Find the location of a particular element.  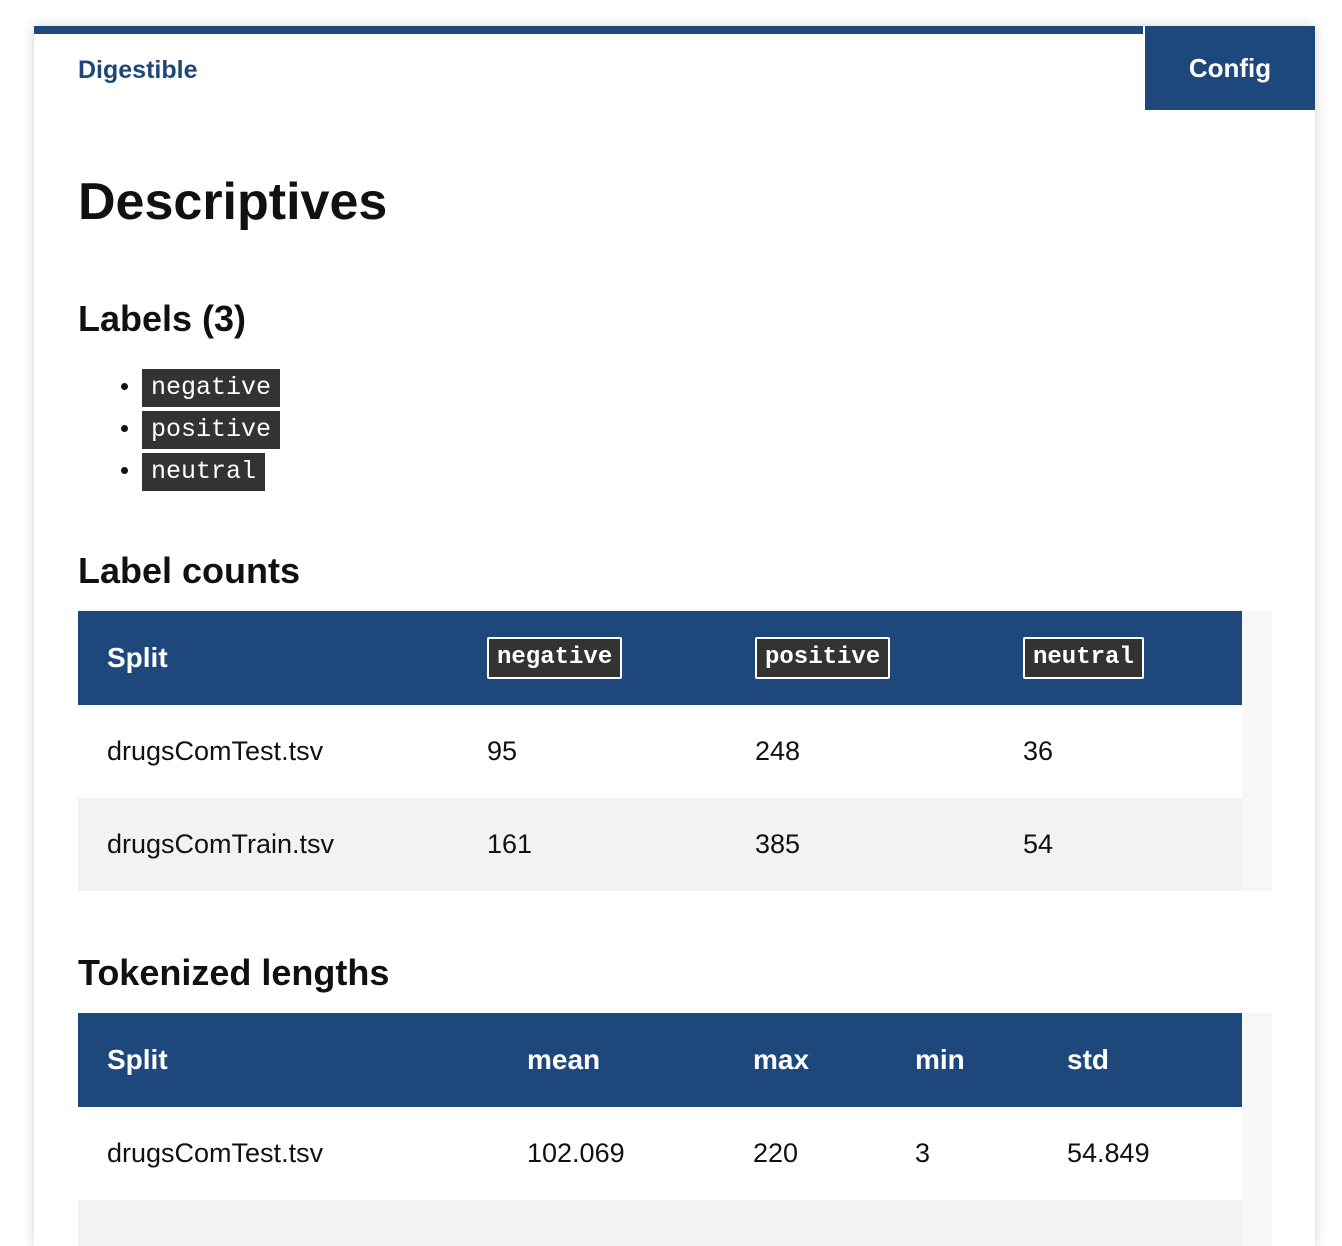

cell-max: 220 is located at coordinates (776, 1153).